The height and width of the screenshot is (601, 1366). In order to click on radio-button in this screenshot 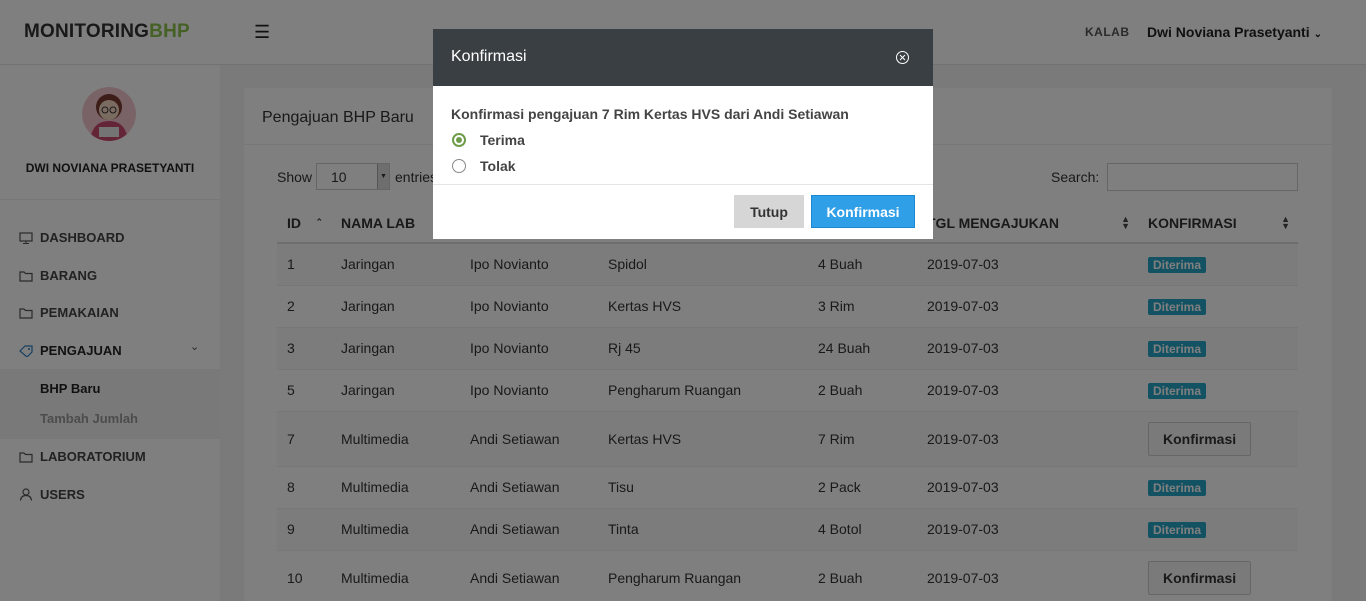, I will do `click(459, 166)`.